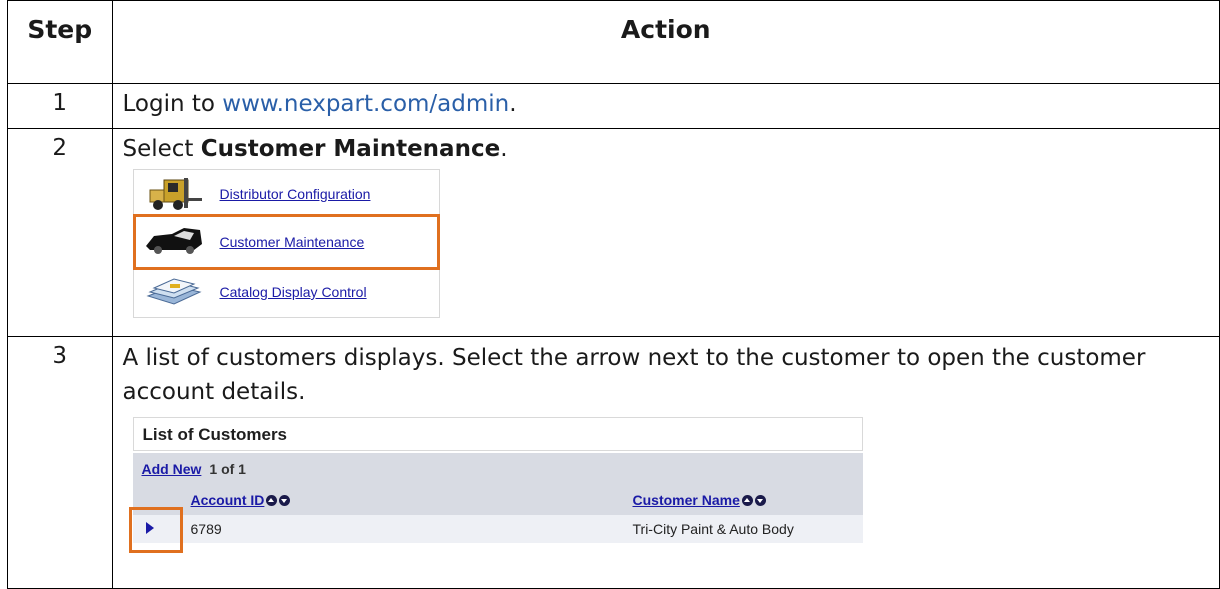 Image resolution: width=1220 pixels, height=589 pixels. What do you see at coordinates (60, 106) in the screenshot?
I see `step-number: 1` at bounding box center [60, 106].